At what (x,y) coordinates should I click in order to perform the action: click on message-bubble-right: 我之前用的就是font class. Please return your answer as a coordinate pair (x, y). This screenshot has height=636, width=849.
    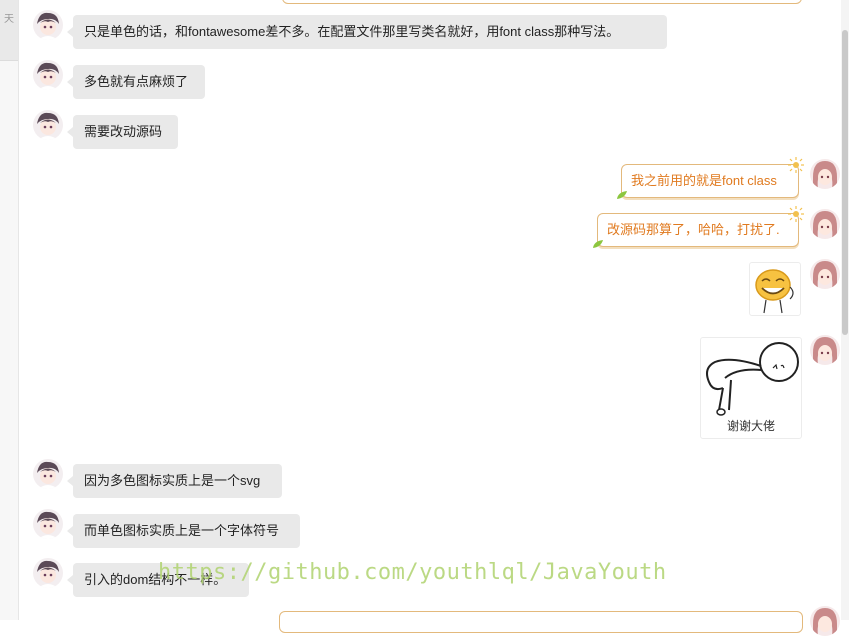
    Looking at the image, I should click on (710, 178).